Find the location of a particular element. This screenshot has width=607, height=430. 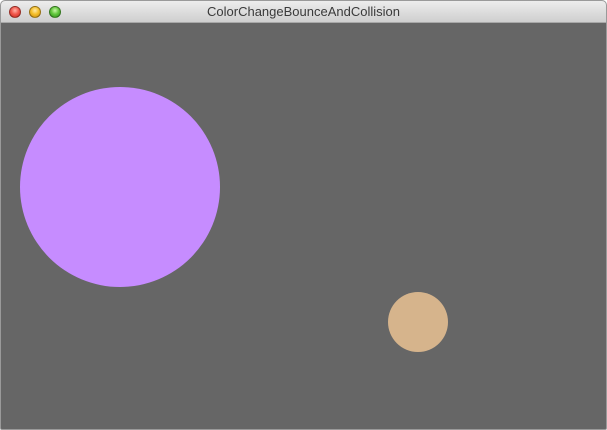

title-bar: ColorChangeBounceAndCollision is located at coordinates (303, 12).